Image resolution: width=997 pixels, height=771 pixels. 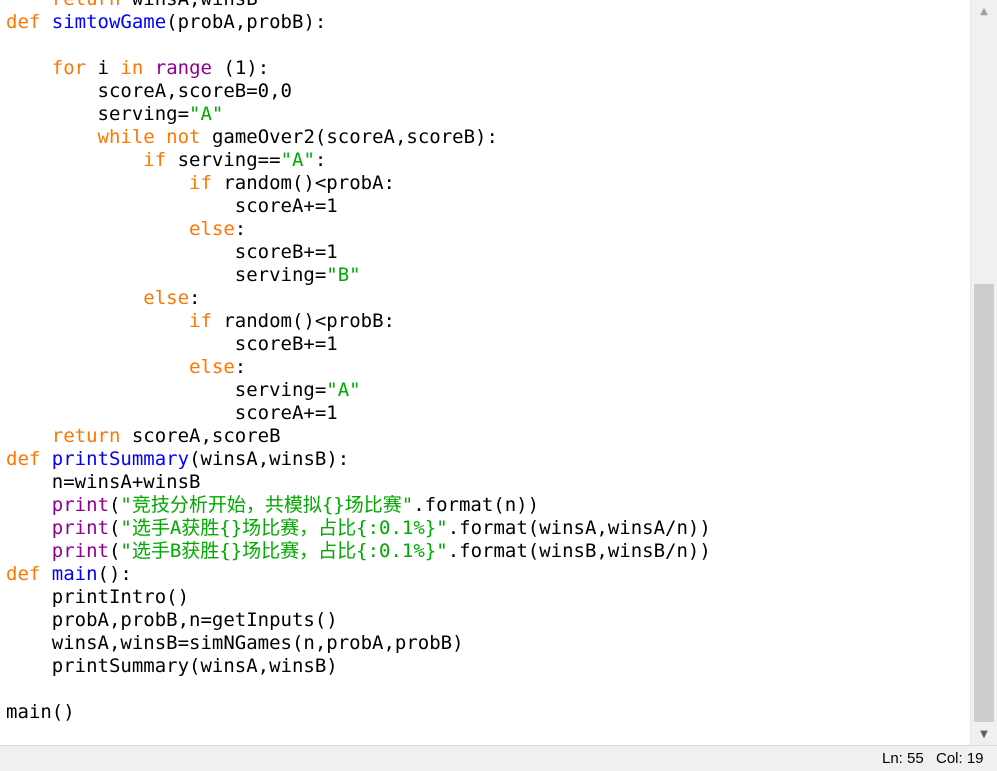 What do you see at coordinates (358, 5) in the screenshot?
I see `code-line: return winsA,winsB` at bounding box center [358, 5].